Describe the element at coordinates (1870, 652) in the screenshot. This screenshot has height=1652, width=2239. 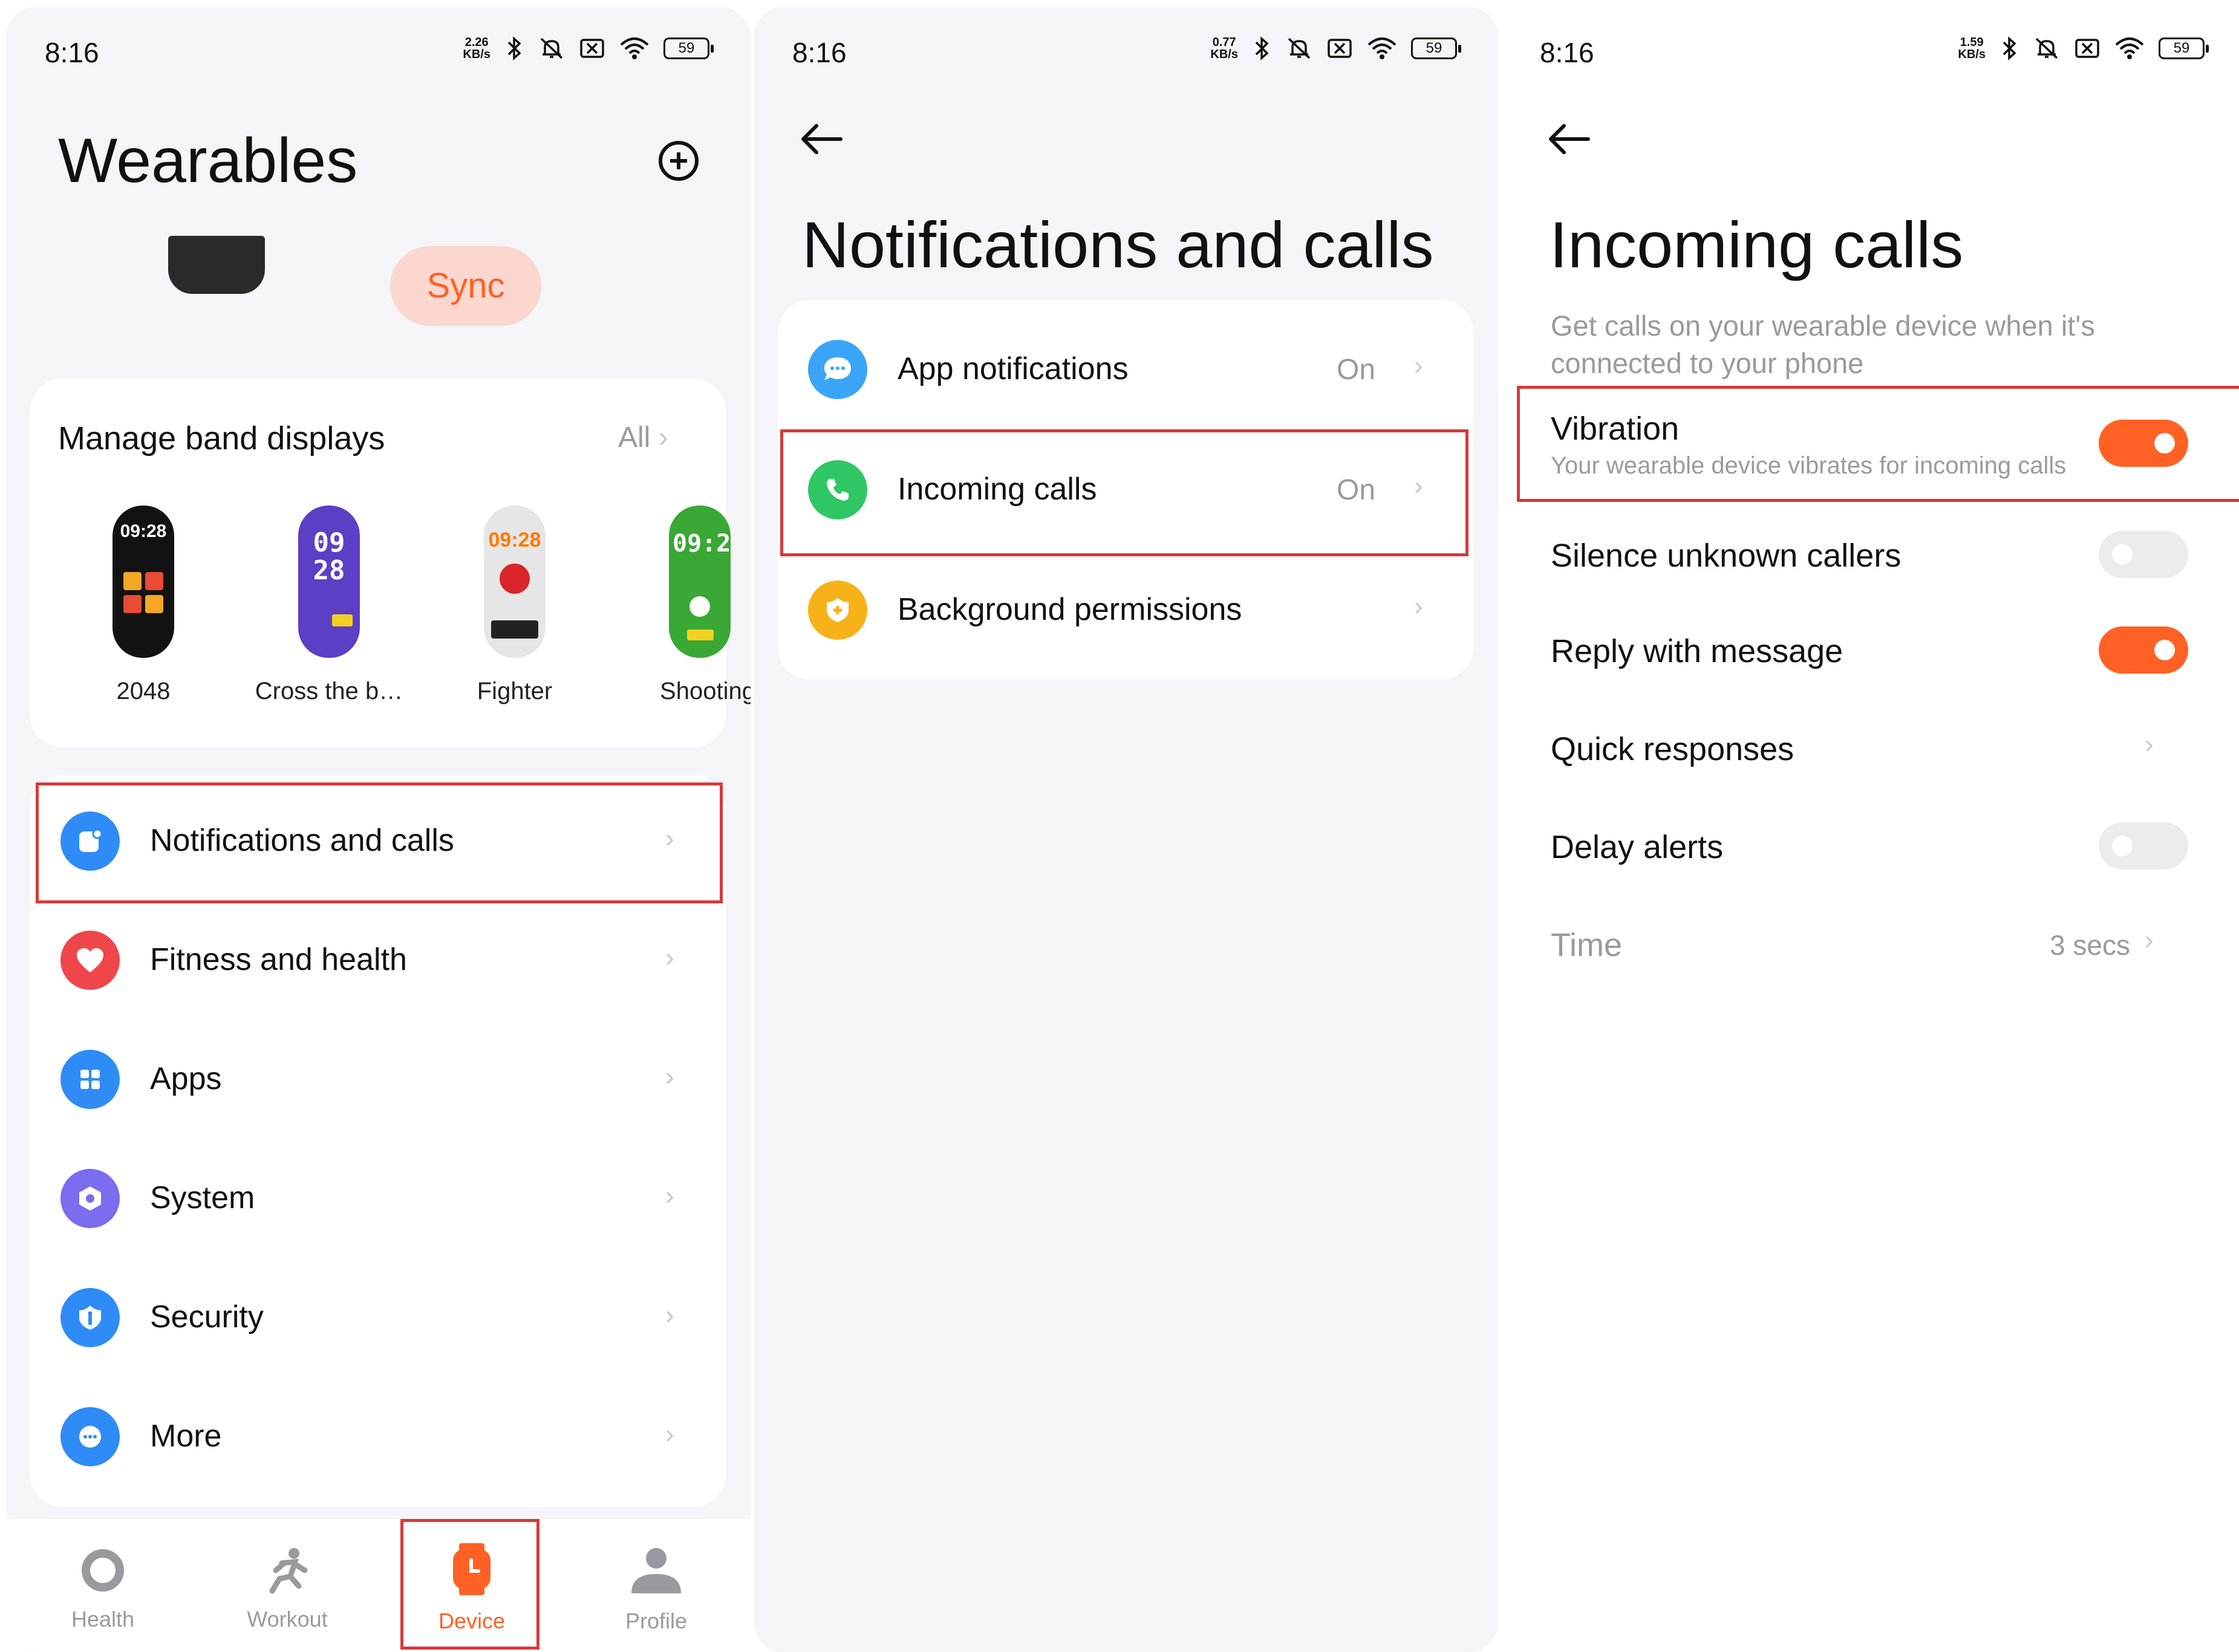
I see `row-reply-message: Reply with message` at that location.